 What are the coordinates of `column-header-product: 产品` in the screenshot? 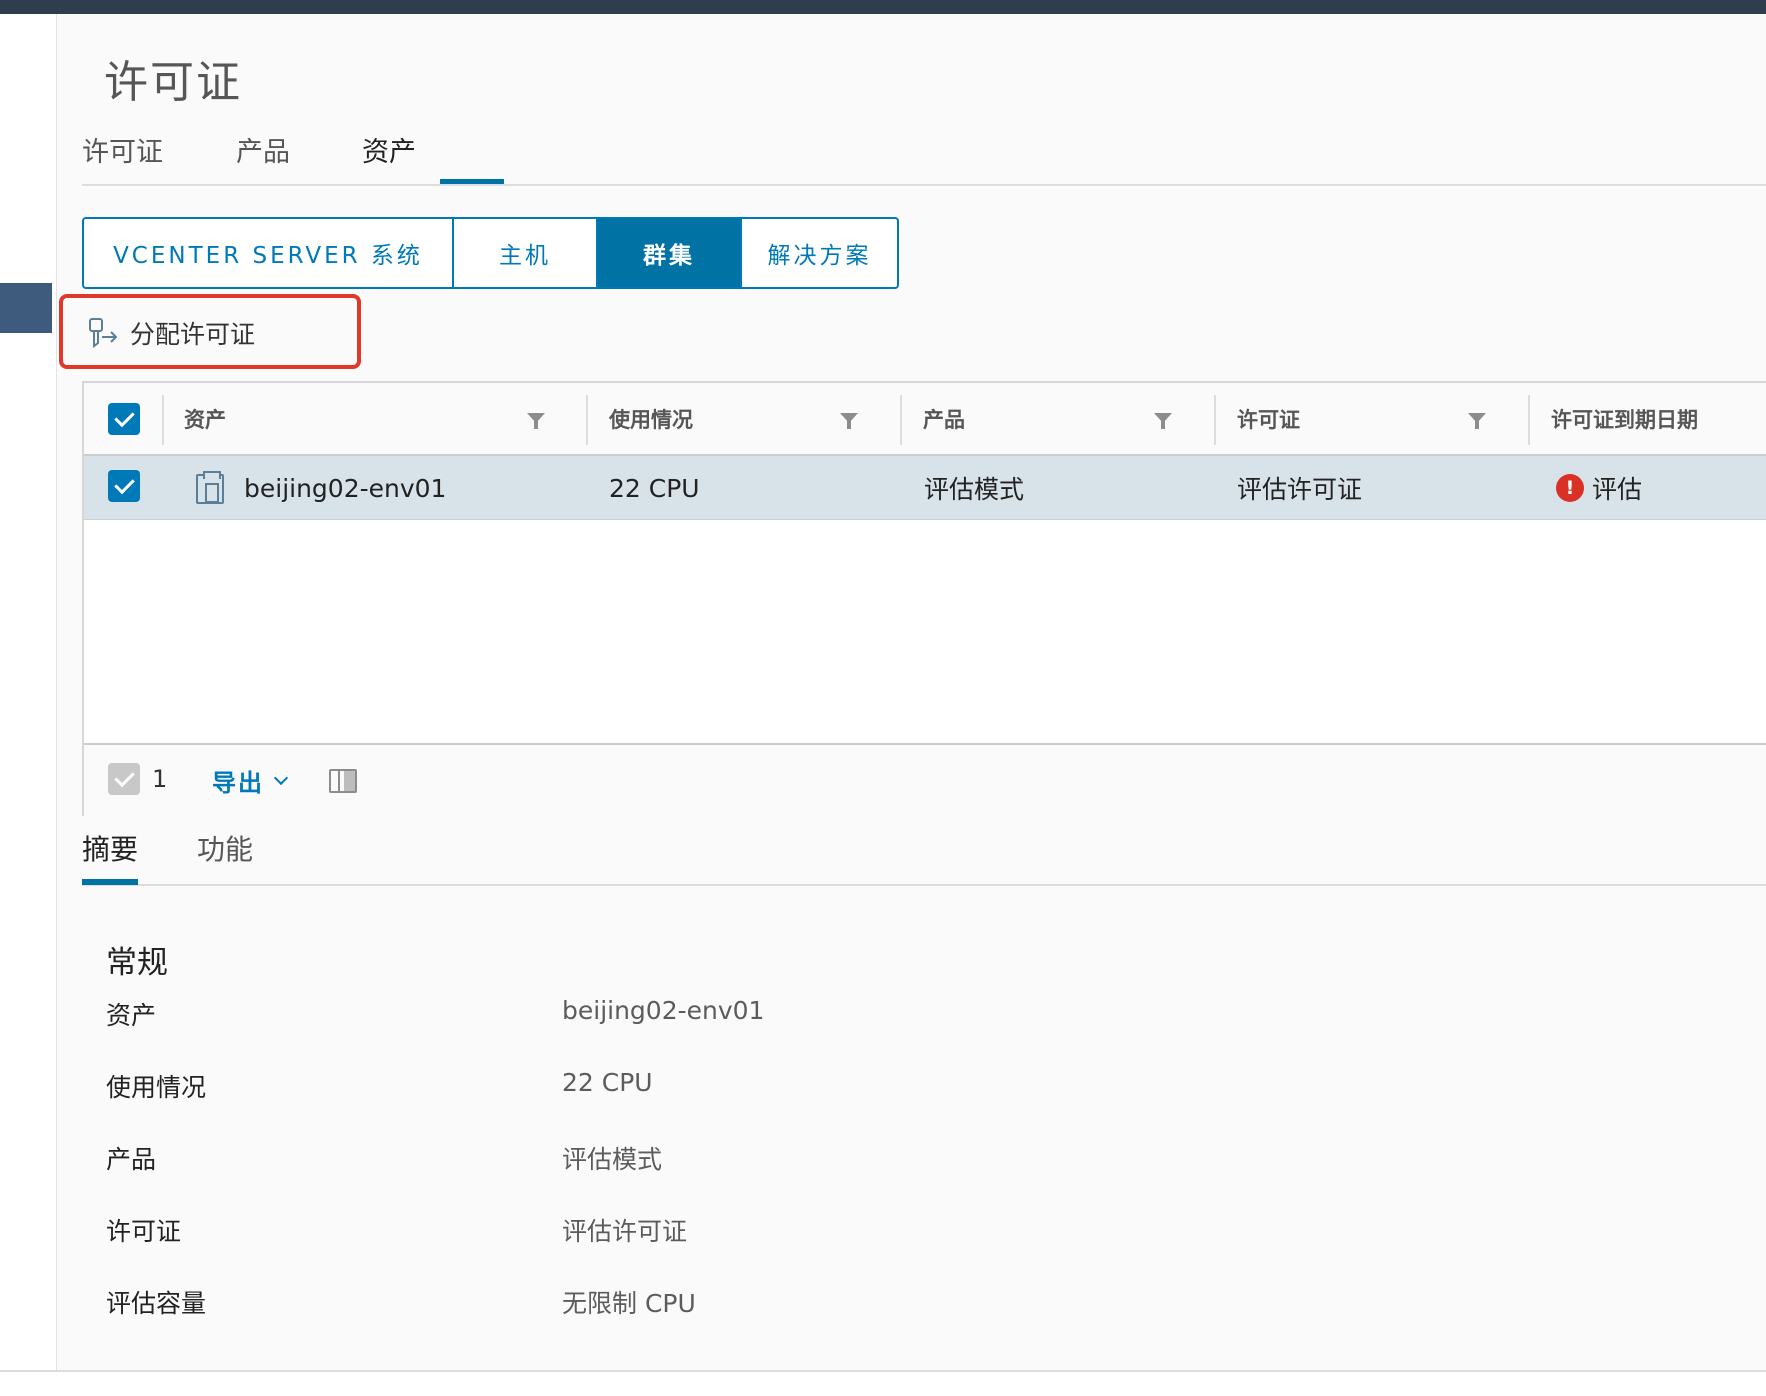 It's located at (944, 418).